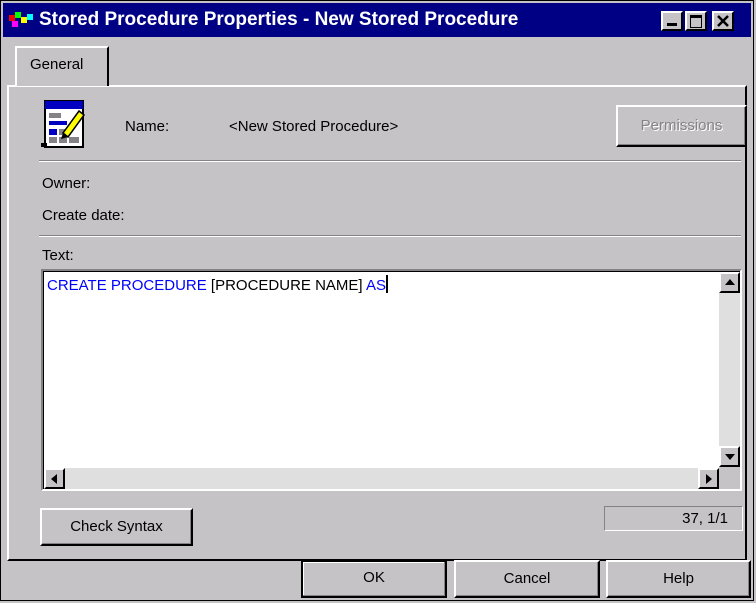  What do you see at coordinates (58, 255) in the screenshot?
I see `text-label: Text:` at bounding box center [58, 255].